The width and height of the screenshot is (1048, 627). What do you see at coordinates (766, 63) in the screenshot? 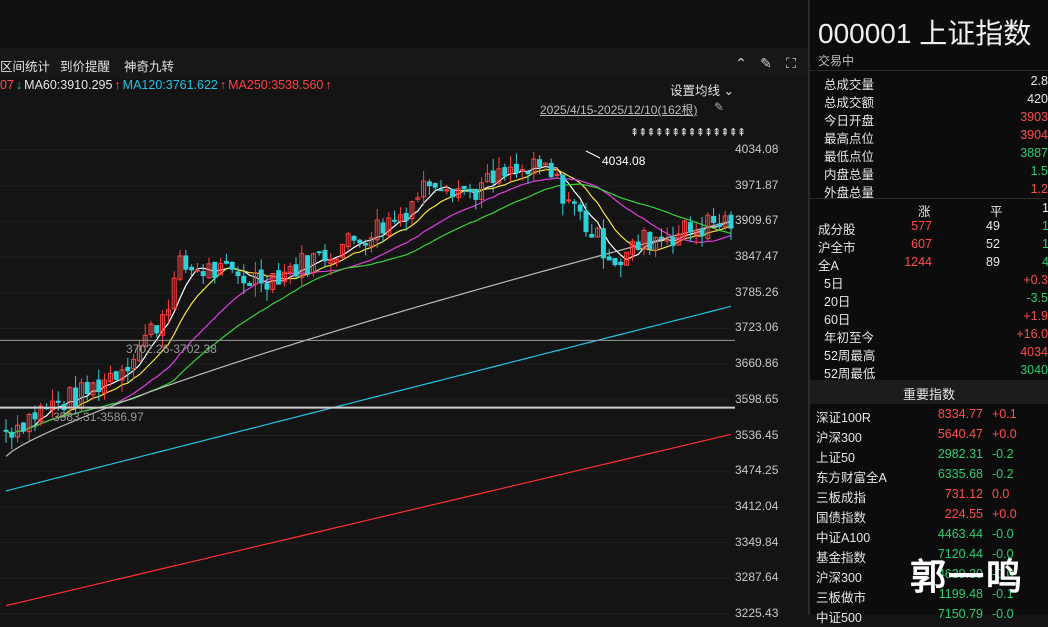
I see `brush-icon: ✎` at bounding box center [766, 63].